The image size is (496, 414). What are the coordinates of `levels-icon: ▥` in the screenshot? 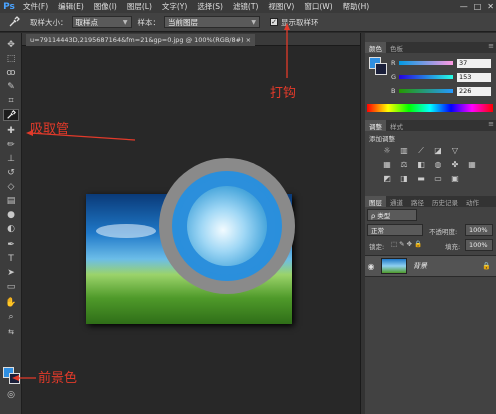 It's located at (404, 150).